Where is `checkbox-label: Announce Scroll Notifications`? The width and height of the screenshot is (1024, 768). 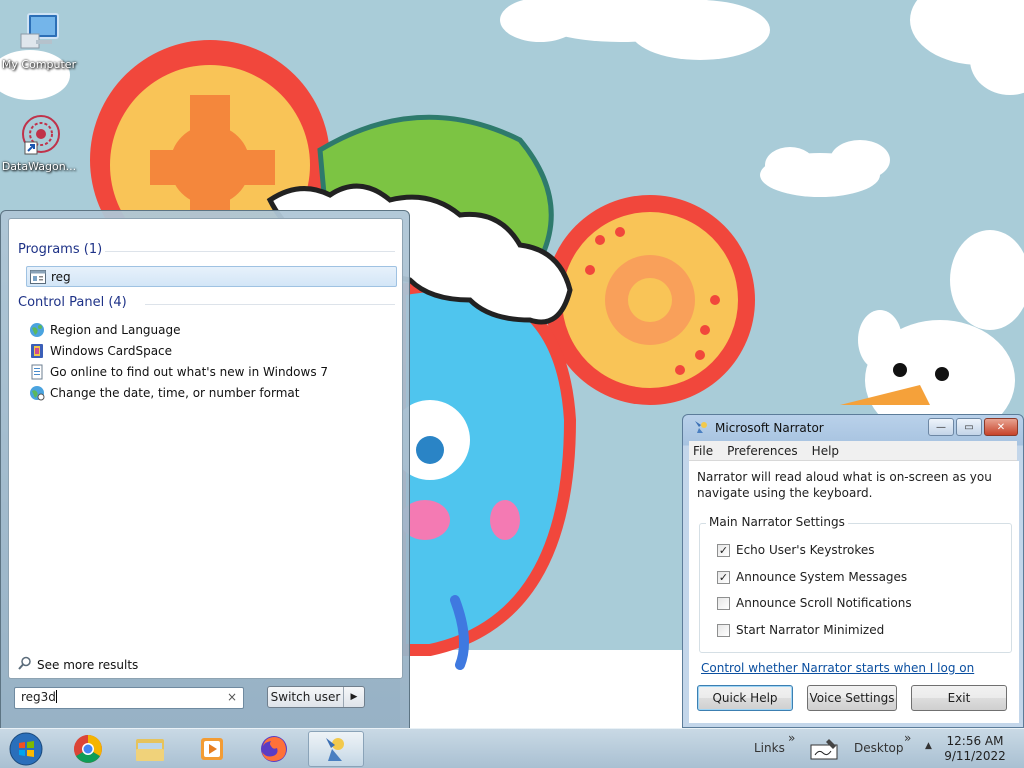 checkbox-label: Announce Scroll Notifications is located at coordinates (824, 603).